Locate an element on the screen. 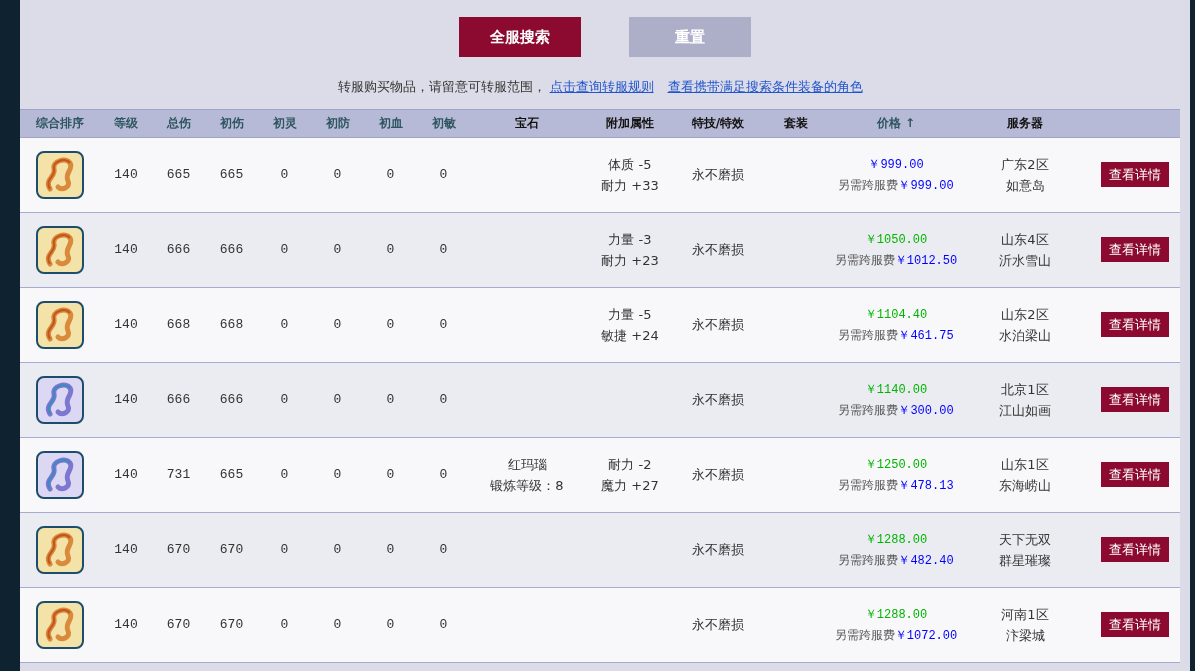  server-text: 山东1区 is located at coordinates (1025, 464).